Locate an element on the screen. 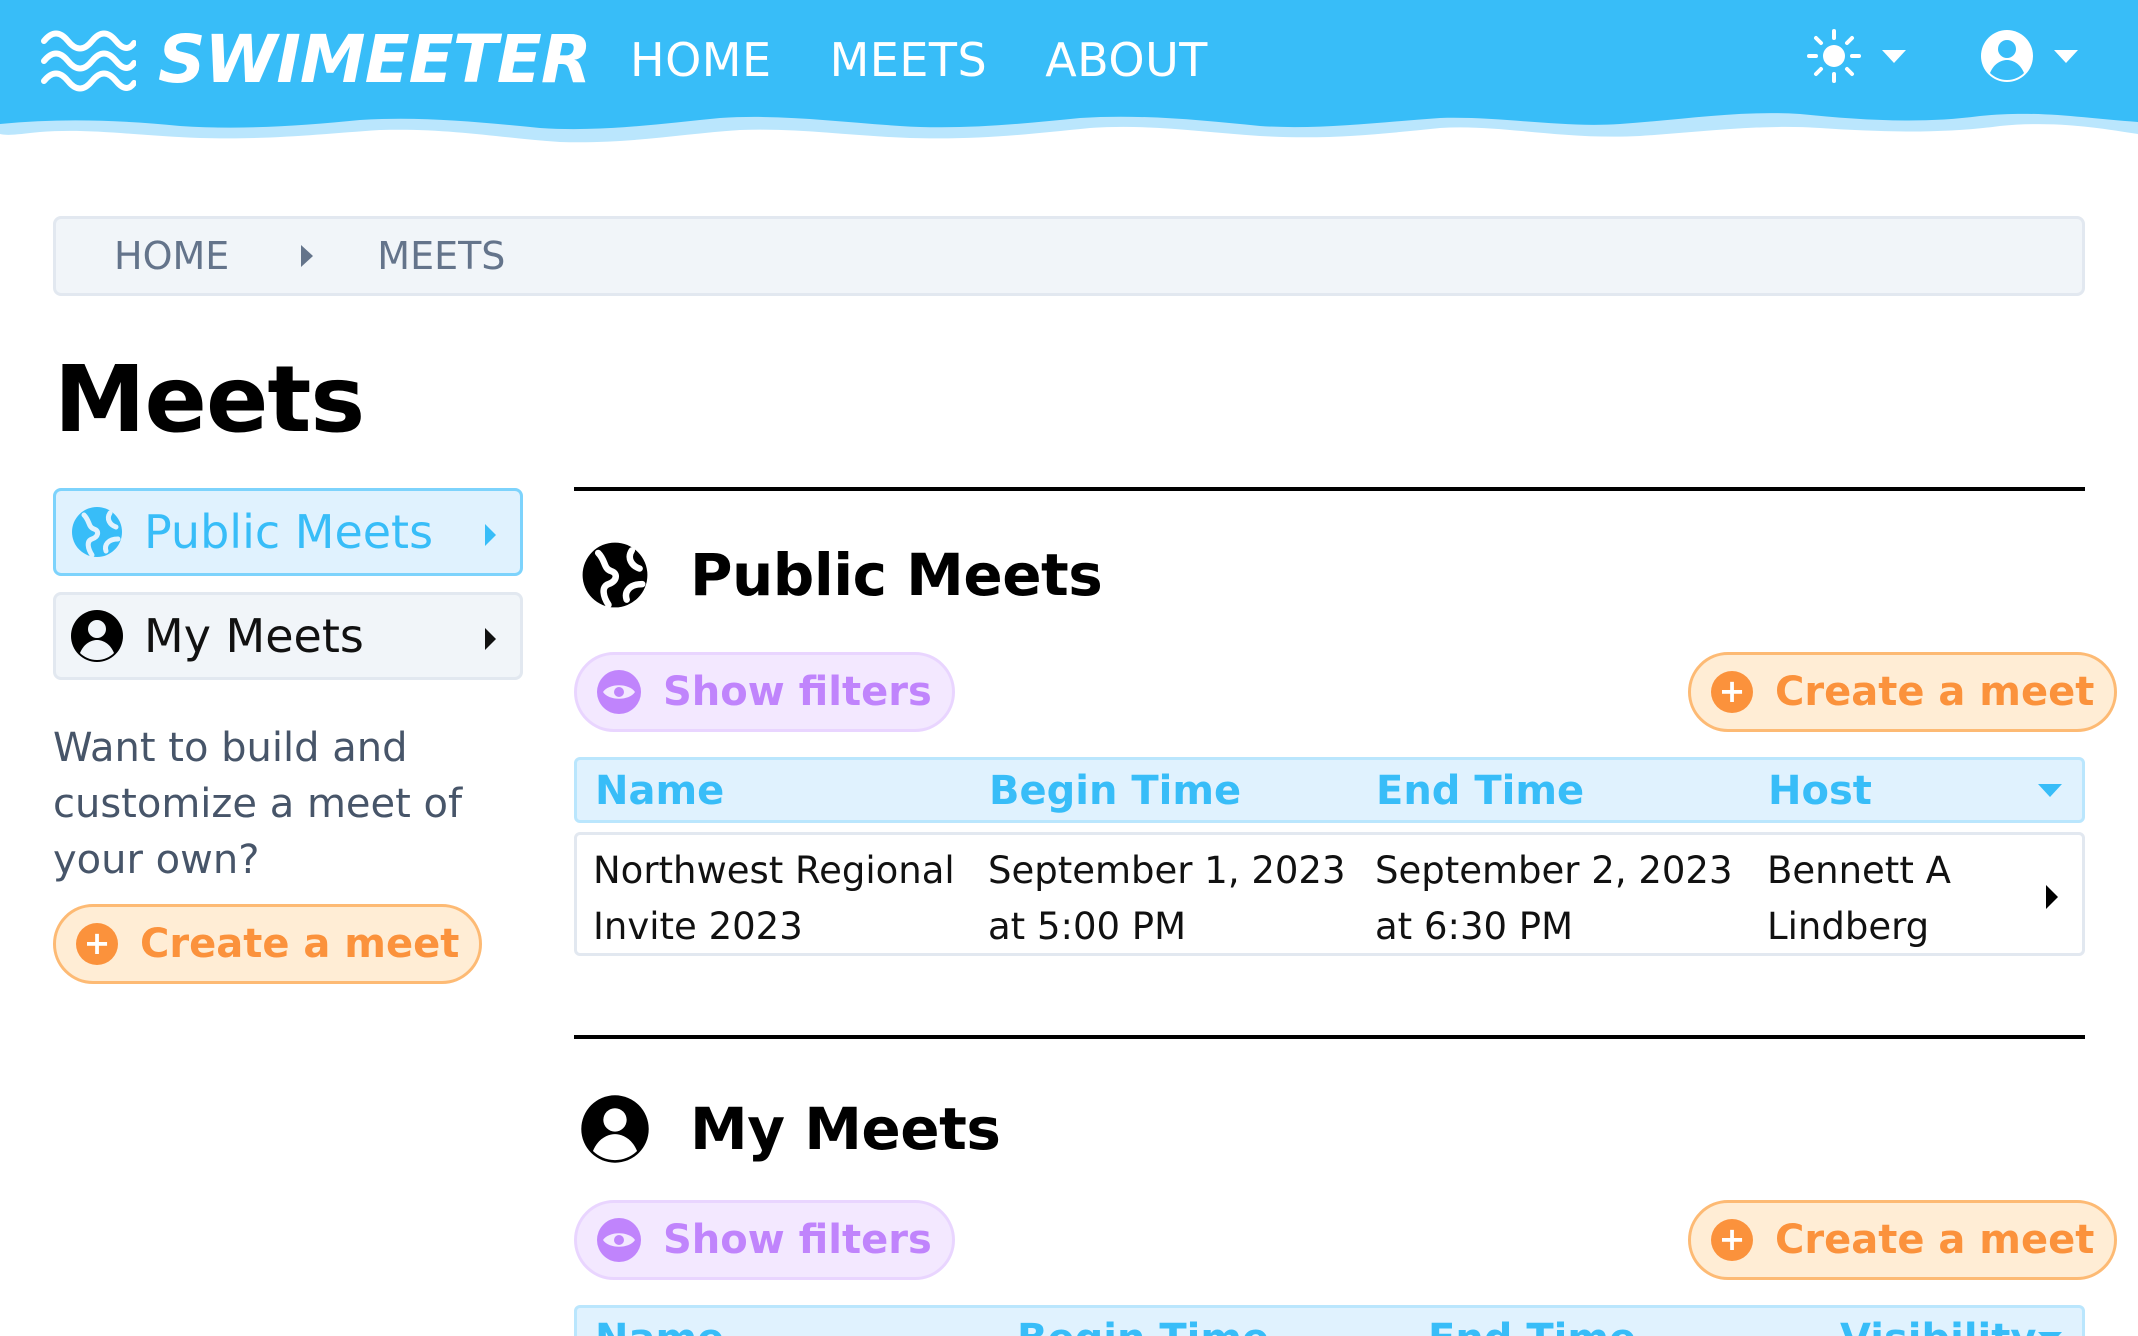 The height and width of the screenshot is (1336, 2138). brand: SWIMEETER is located at coordinates (316, 59).